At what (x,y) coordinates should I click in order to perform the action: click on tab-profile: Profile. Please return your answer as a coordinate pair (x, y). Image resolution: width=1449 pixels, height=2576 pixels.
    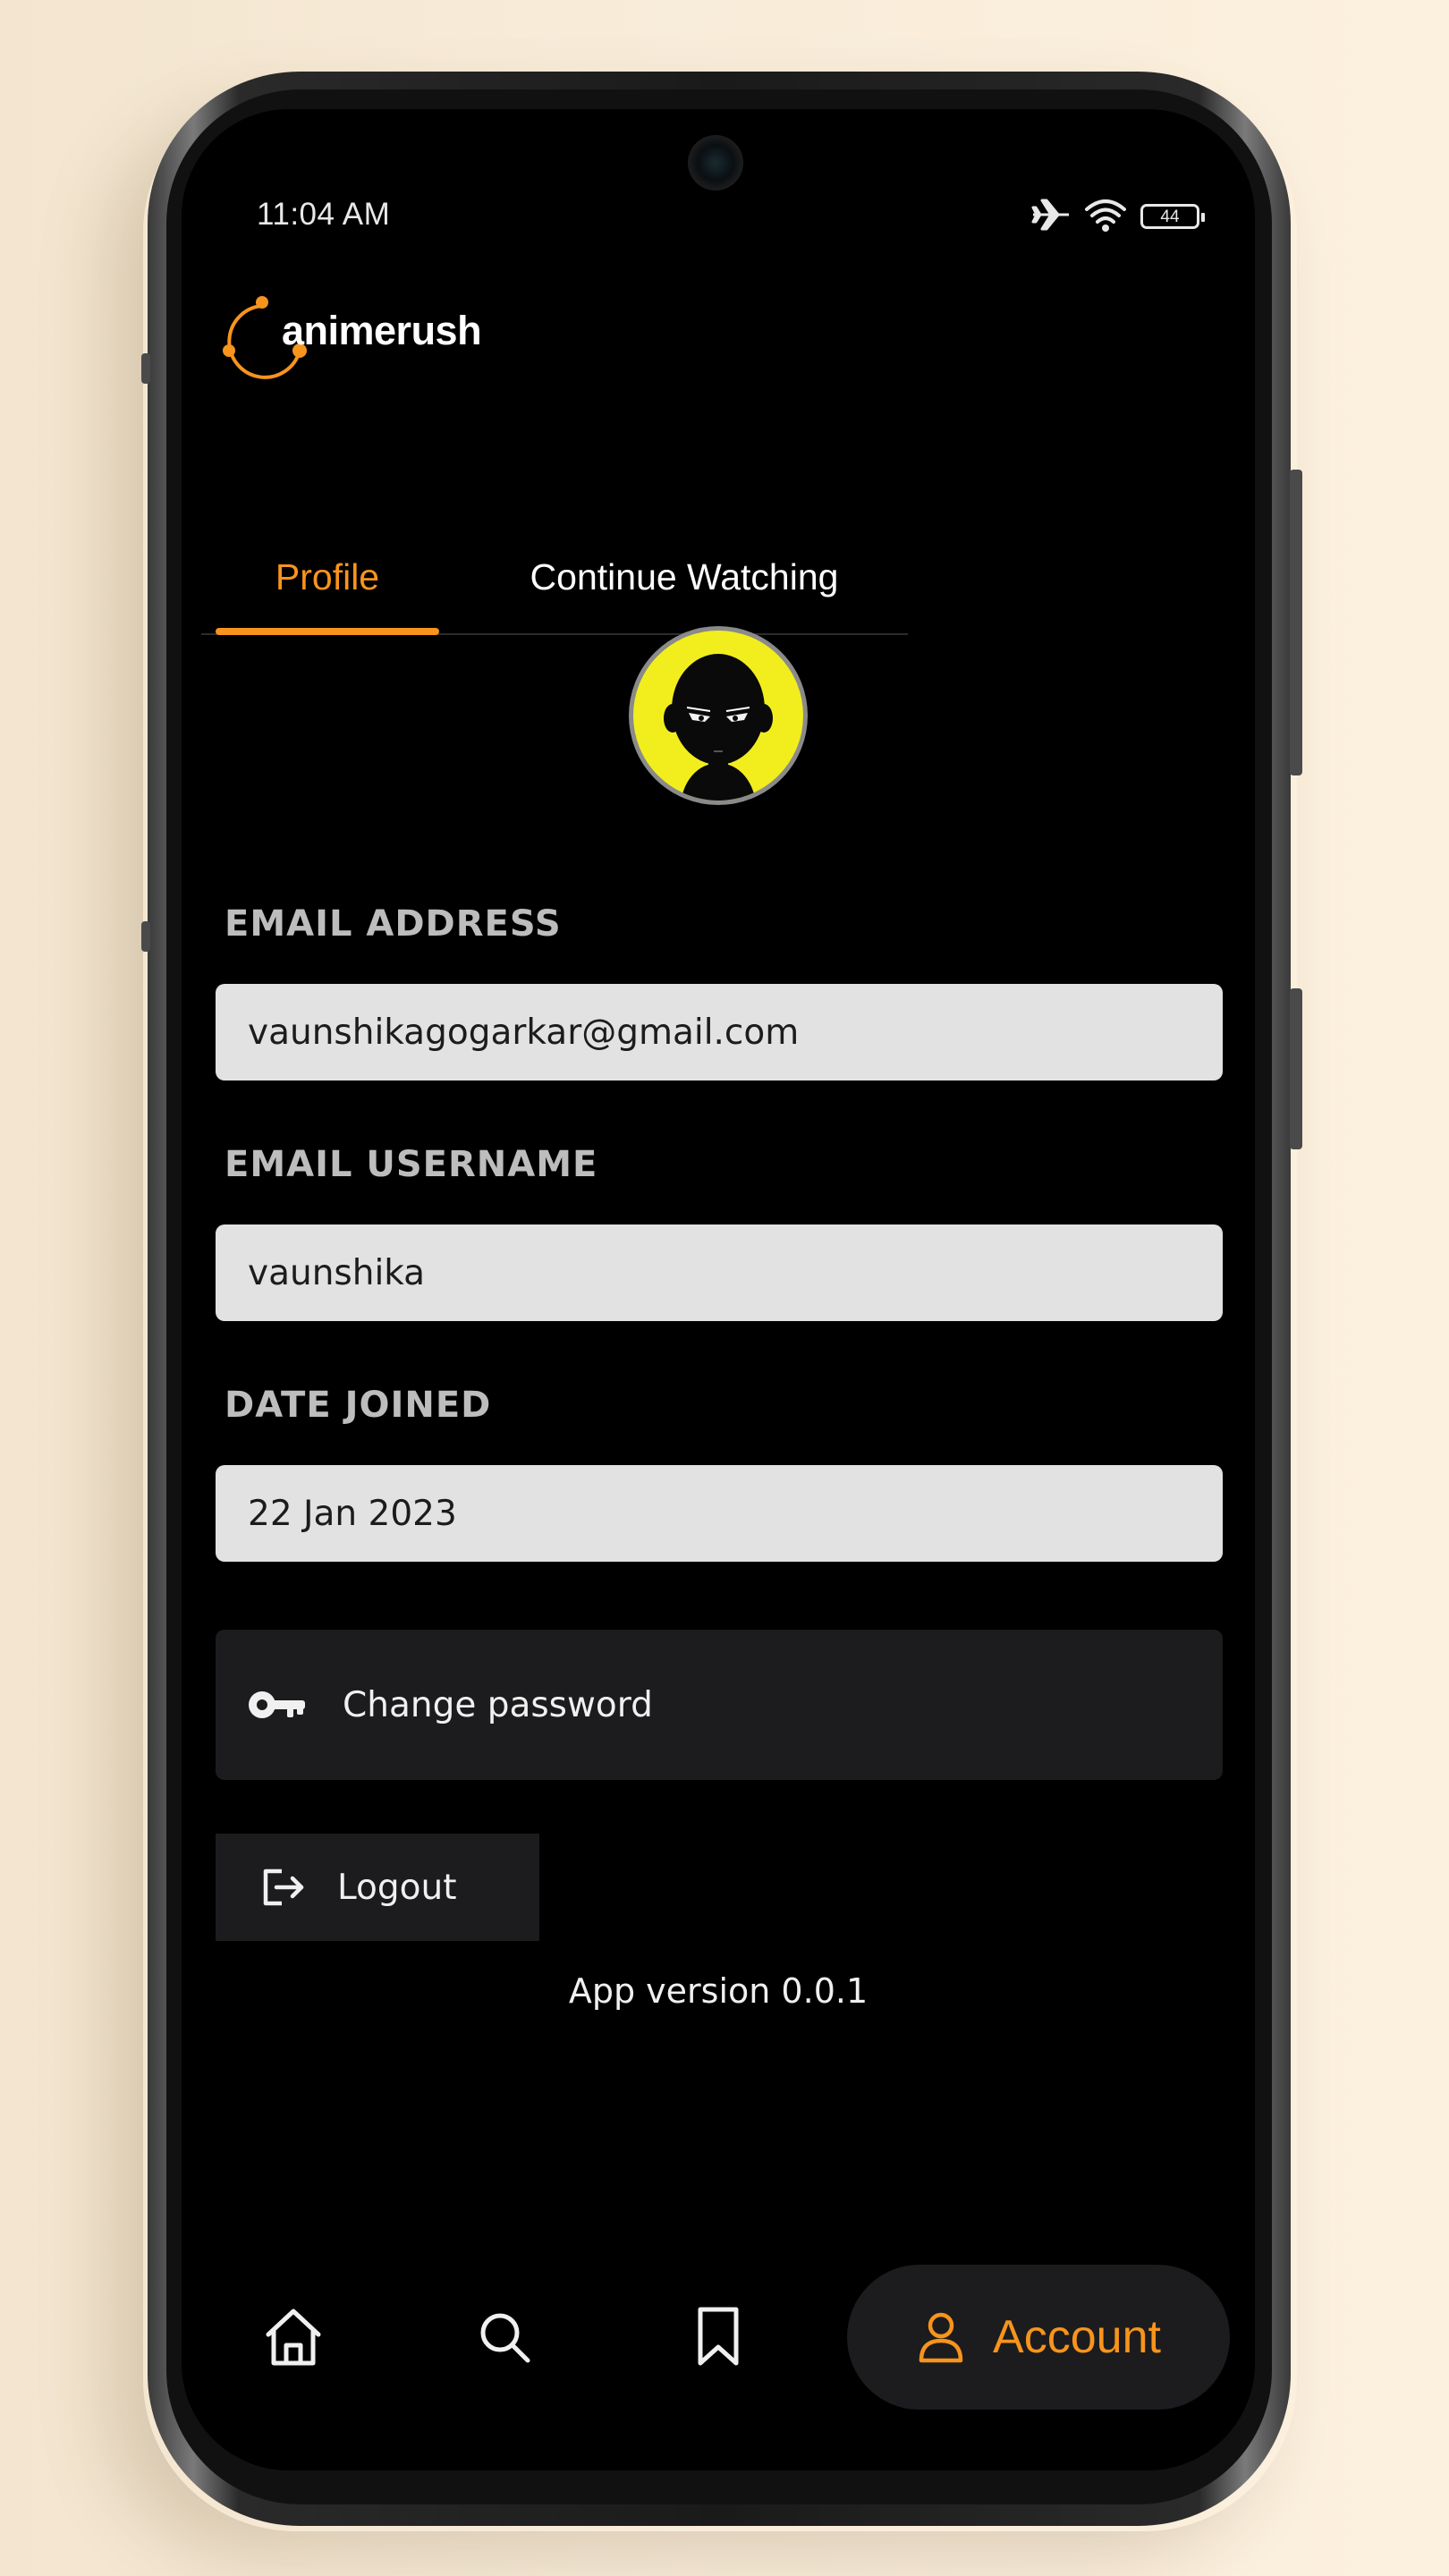
    Looking at the image, I should click on (327, 578).